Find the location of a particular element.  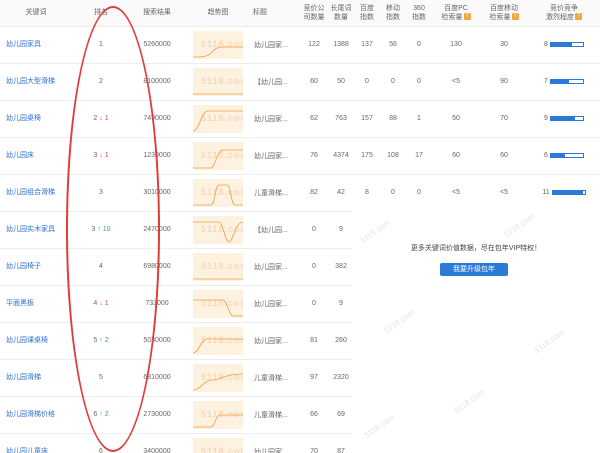

arrow-up-icon: ↑ is located at coordinates (99, 229).